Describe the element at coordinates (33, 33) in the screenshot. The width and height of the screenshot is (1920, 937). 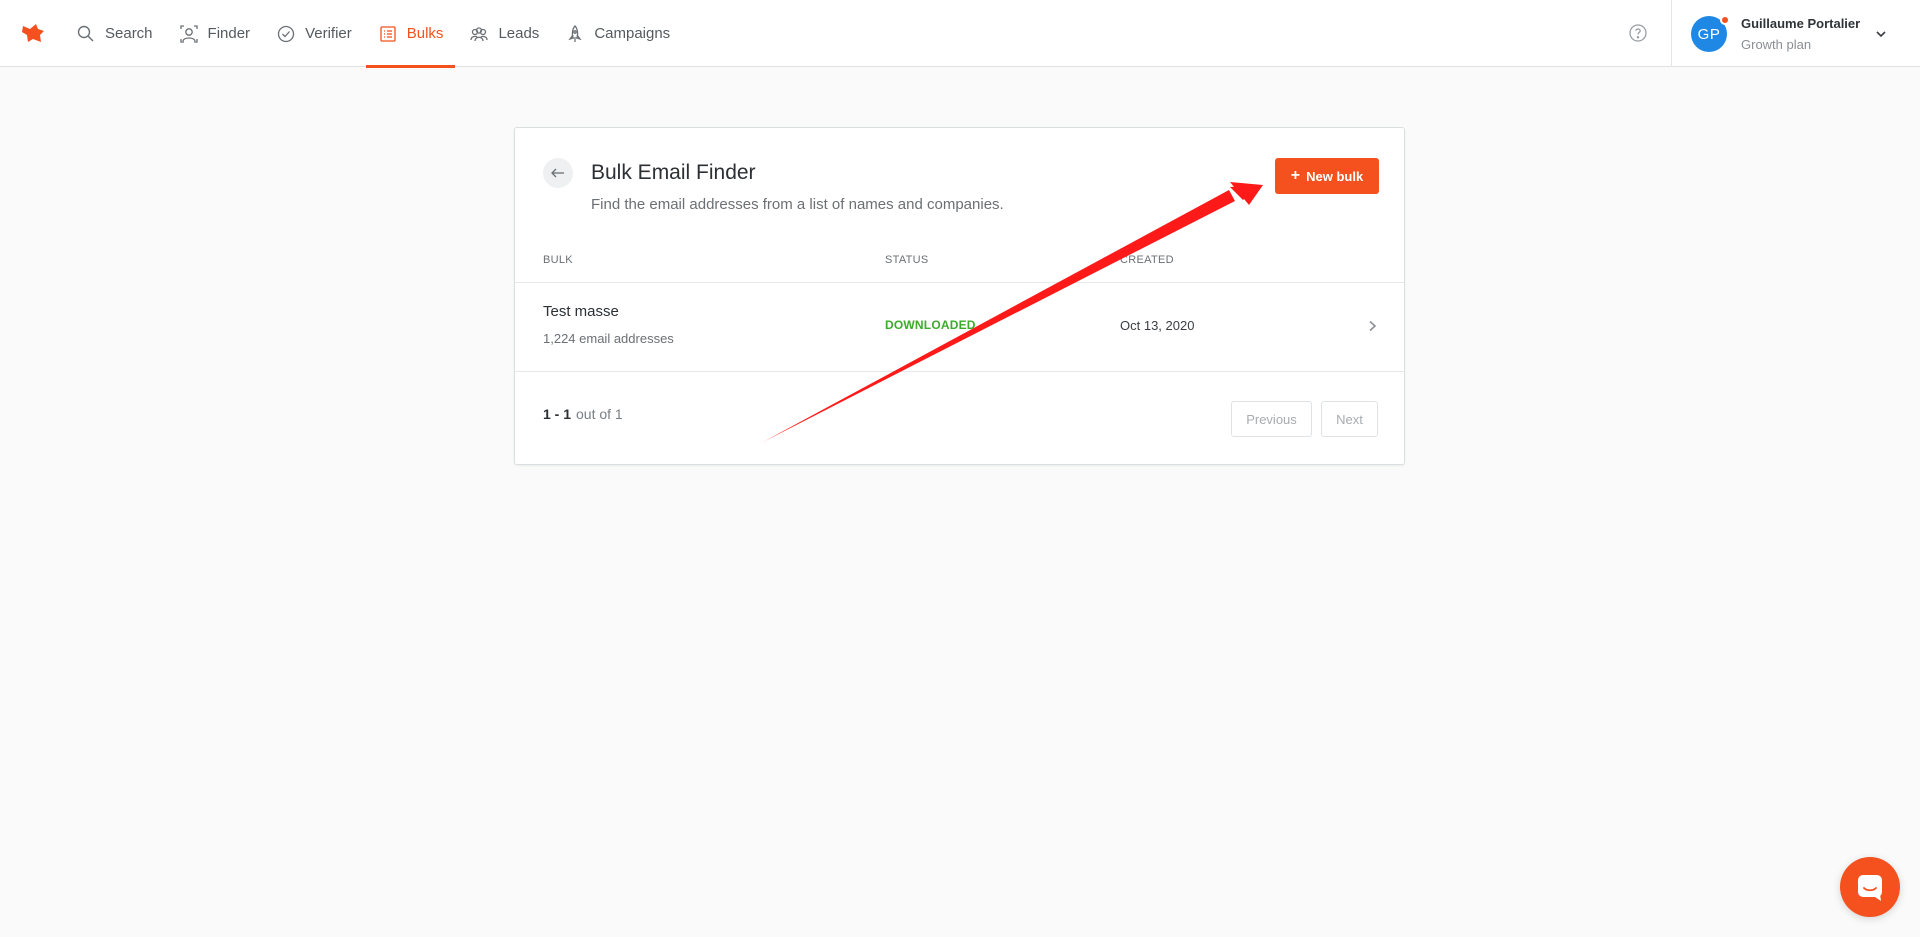
I see `fox-logo-icon` at that location.